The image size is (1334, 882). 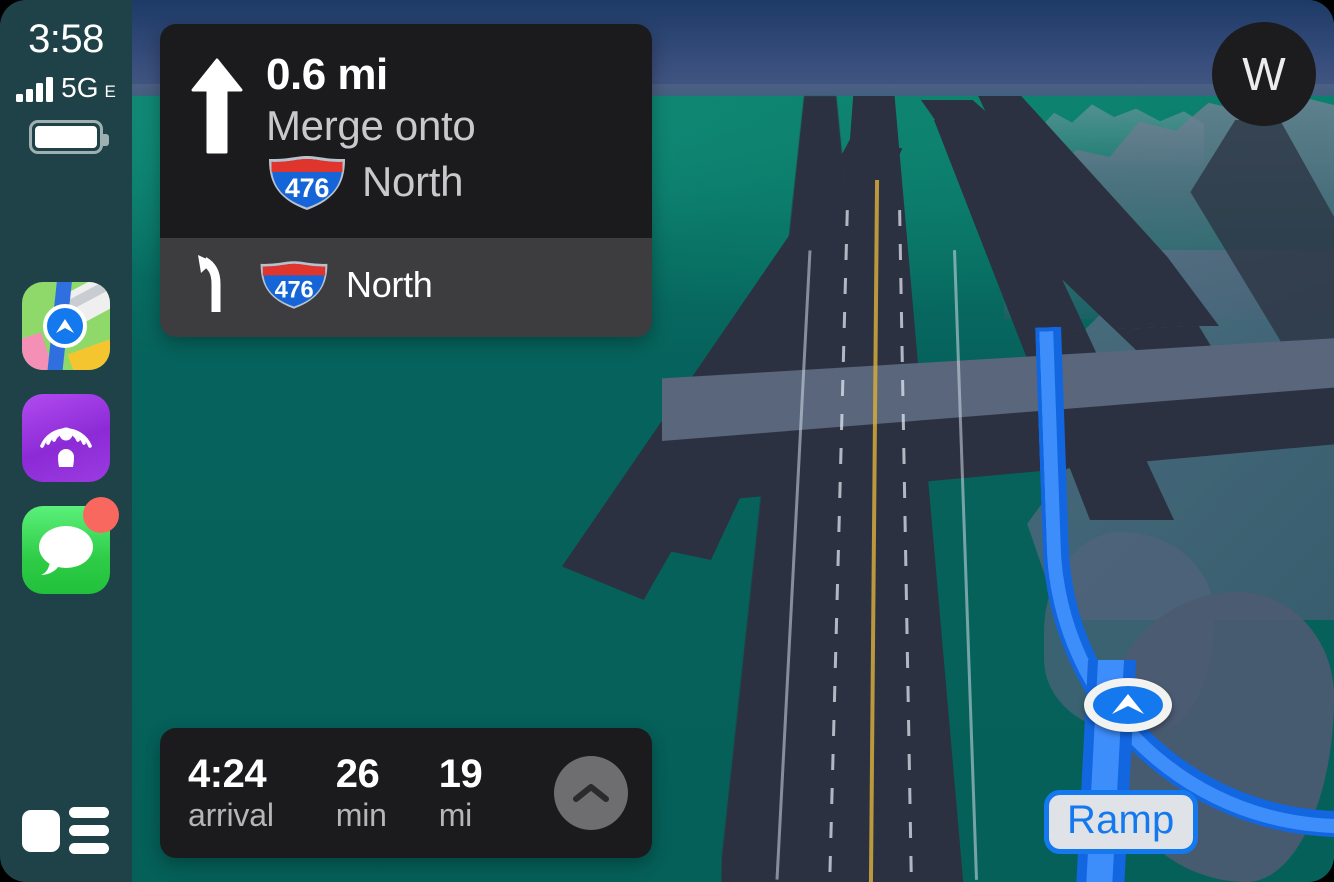 I want to click on eta-distance-value: 19, so click(x=460, y=773).